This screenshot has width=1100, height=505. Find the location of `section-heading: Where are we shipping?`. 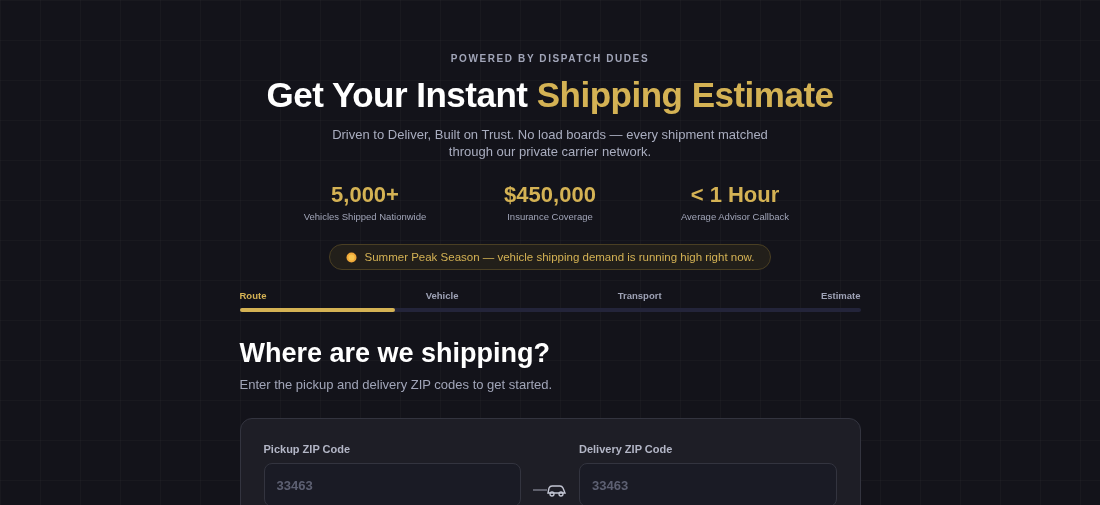

section-heading: Where are we shipping? is located at coordinates (395, 353).